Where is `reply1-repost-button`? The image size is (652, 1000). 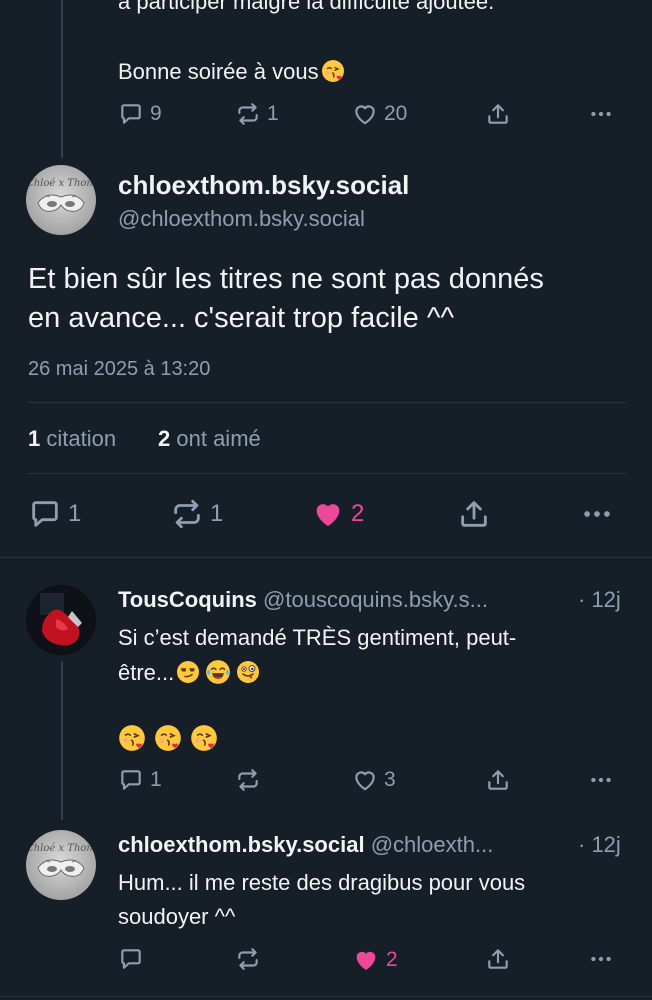
reply1-repost-button is located at coordinates (248, 780).